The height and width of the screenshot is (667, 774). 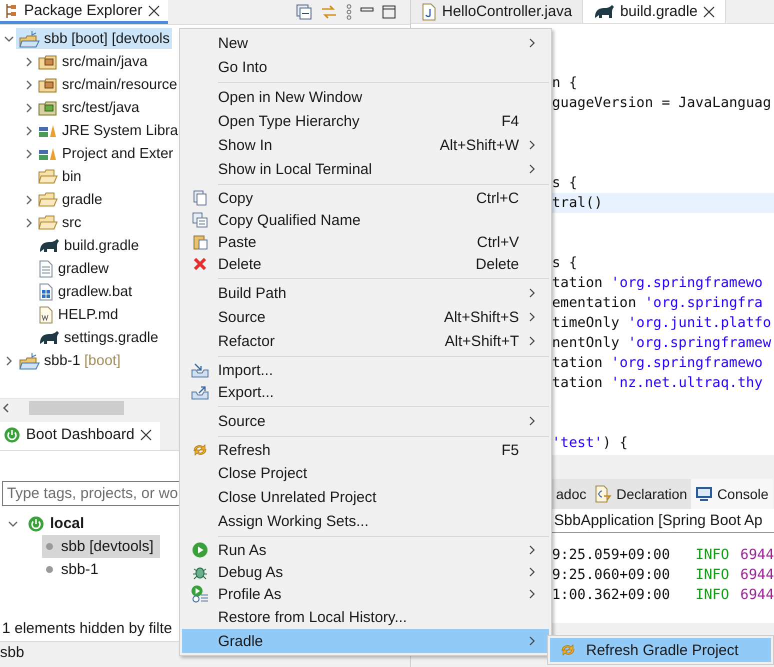 What do you see at coordinates (365, 572) in the screenshot?
I see `menu-item: Debug As` at bounding box center [365, 572].